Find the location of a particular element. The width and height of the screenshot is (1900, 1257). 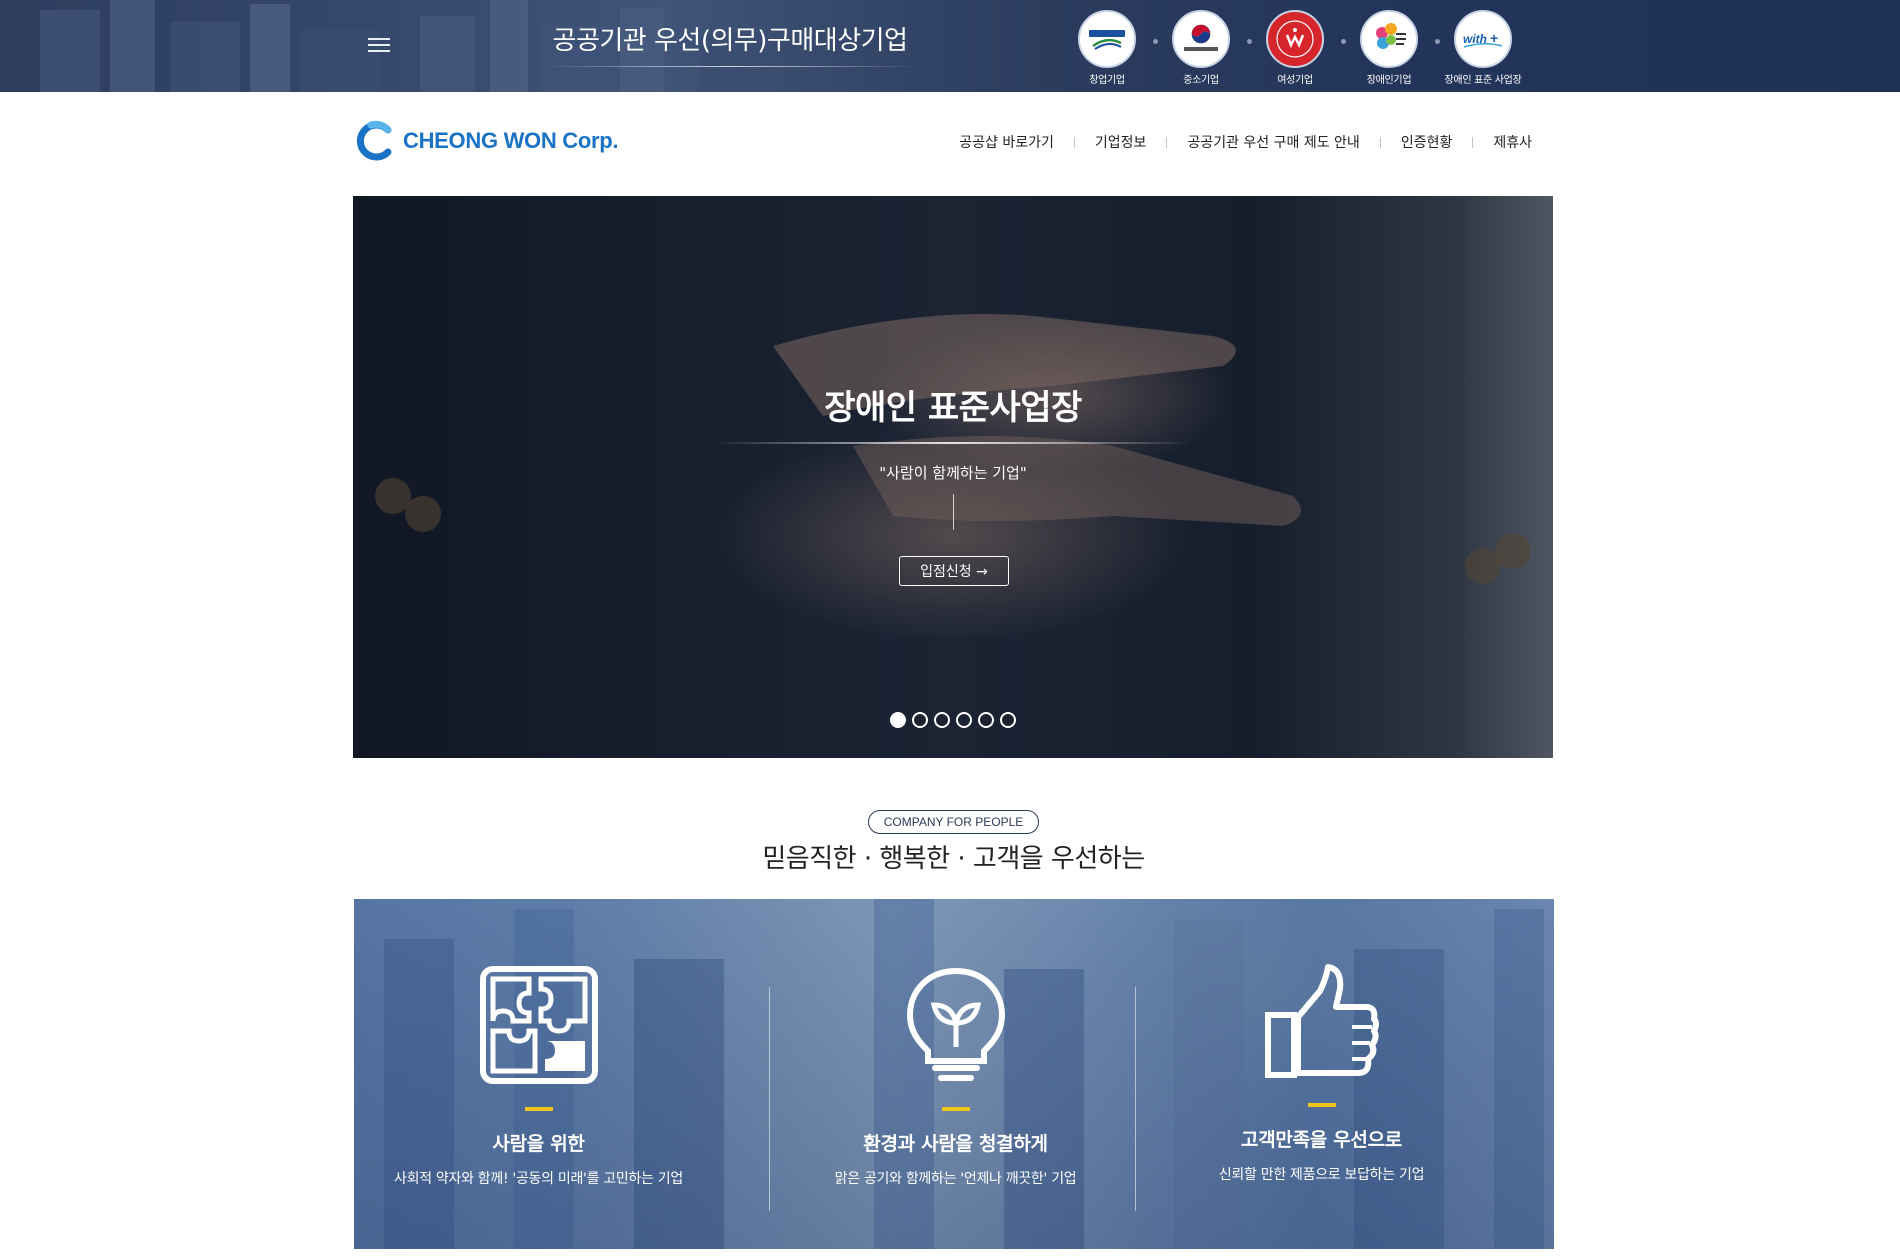

section-tag: COMPANY FOR PEOPLE is located at coordinates (953, 822).